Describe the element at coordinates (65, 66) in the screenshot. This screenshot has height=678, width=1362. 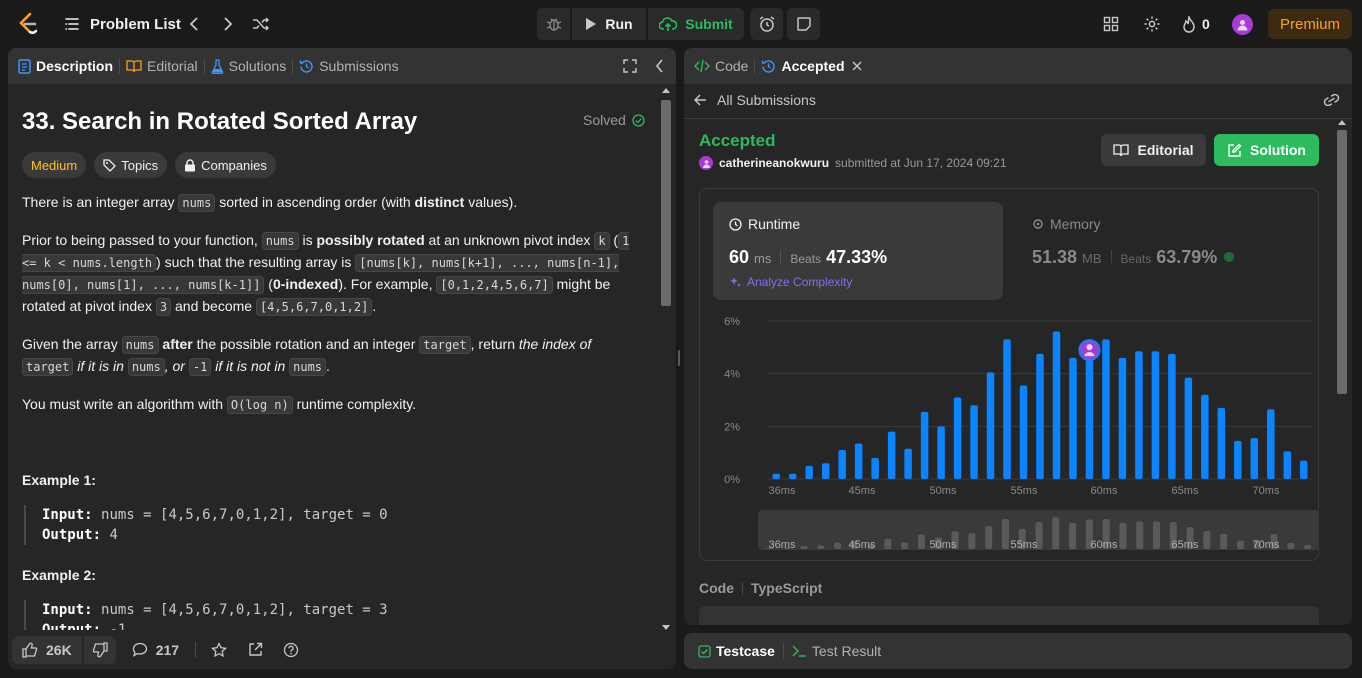
I see `tab-description: Description` at that location.